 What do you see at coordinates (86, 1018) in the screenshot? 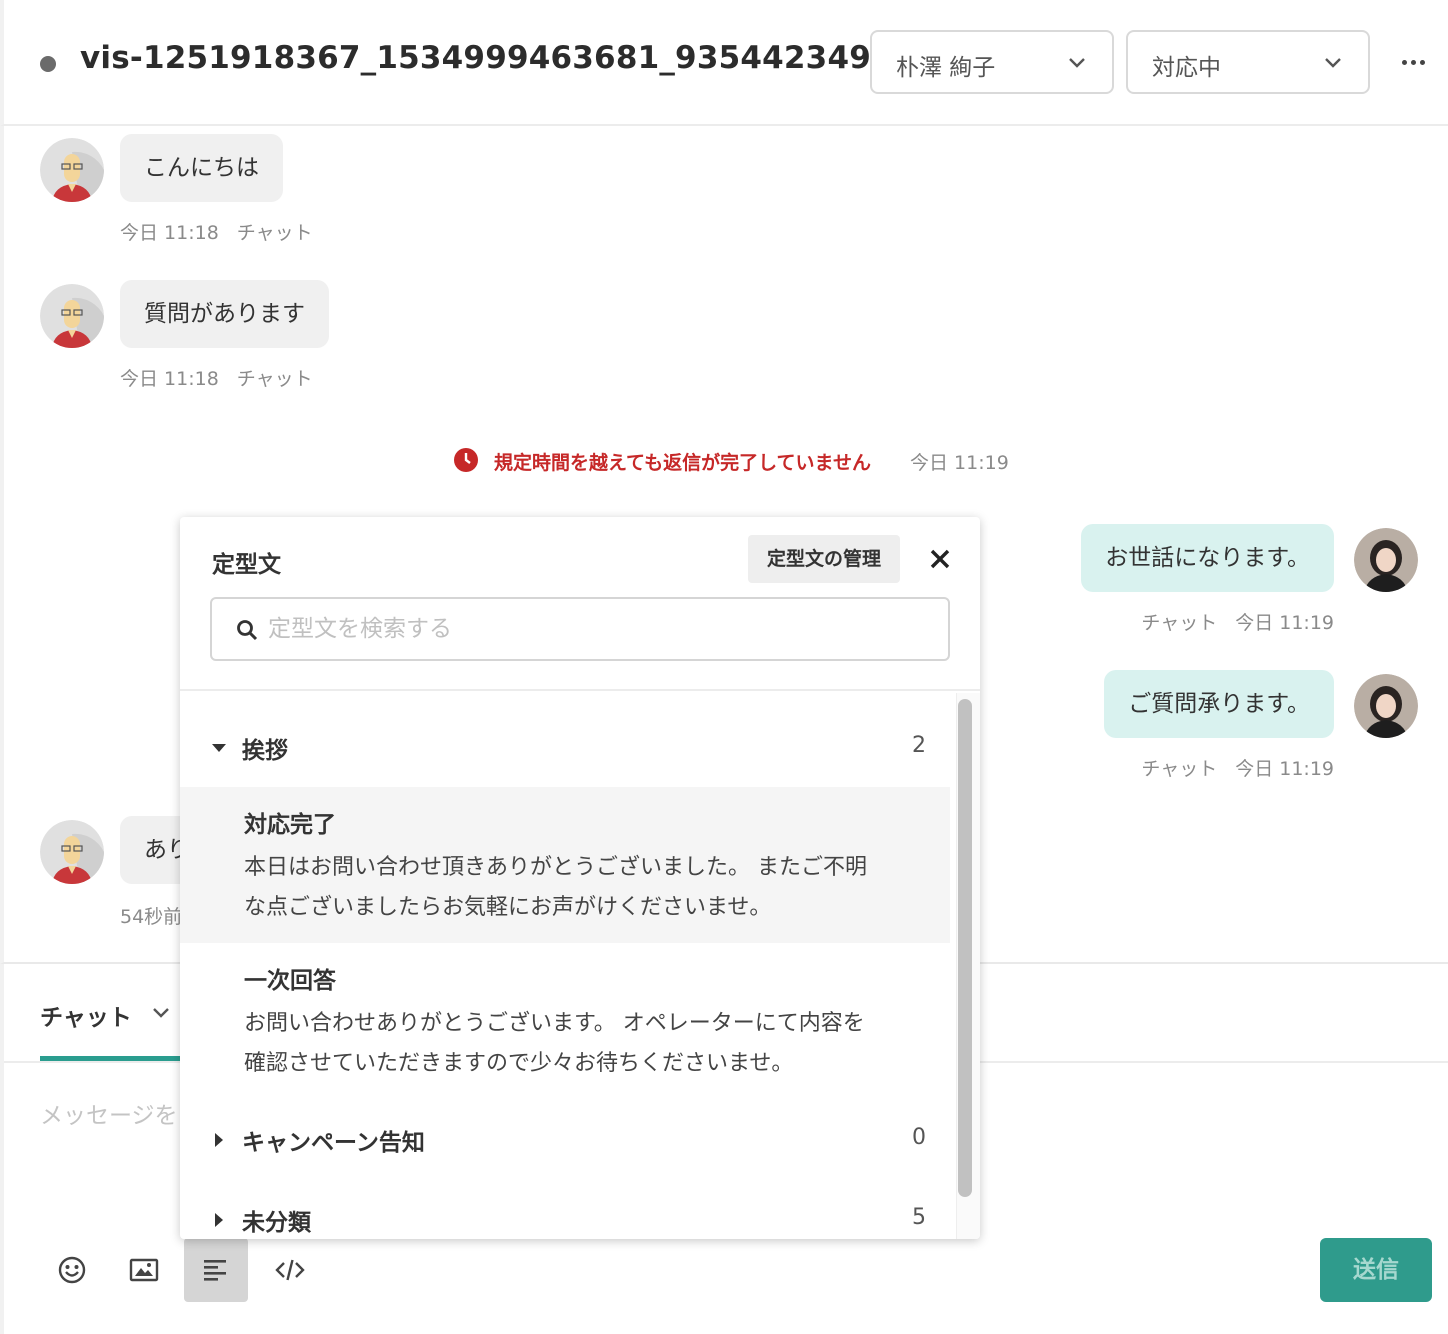
I see `channel-label: チャット` at bounding box center [86, 1018].